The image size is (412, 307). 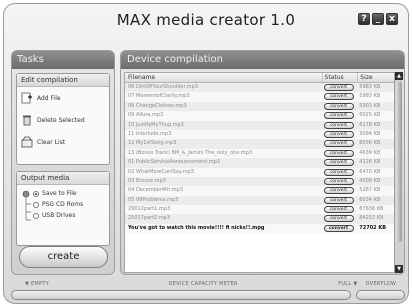 I want to click on cell-filename: 01 PublicServiceAnnouncement.mp3, so click(x=174, y=162).